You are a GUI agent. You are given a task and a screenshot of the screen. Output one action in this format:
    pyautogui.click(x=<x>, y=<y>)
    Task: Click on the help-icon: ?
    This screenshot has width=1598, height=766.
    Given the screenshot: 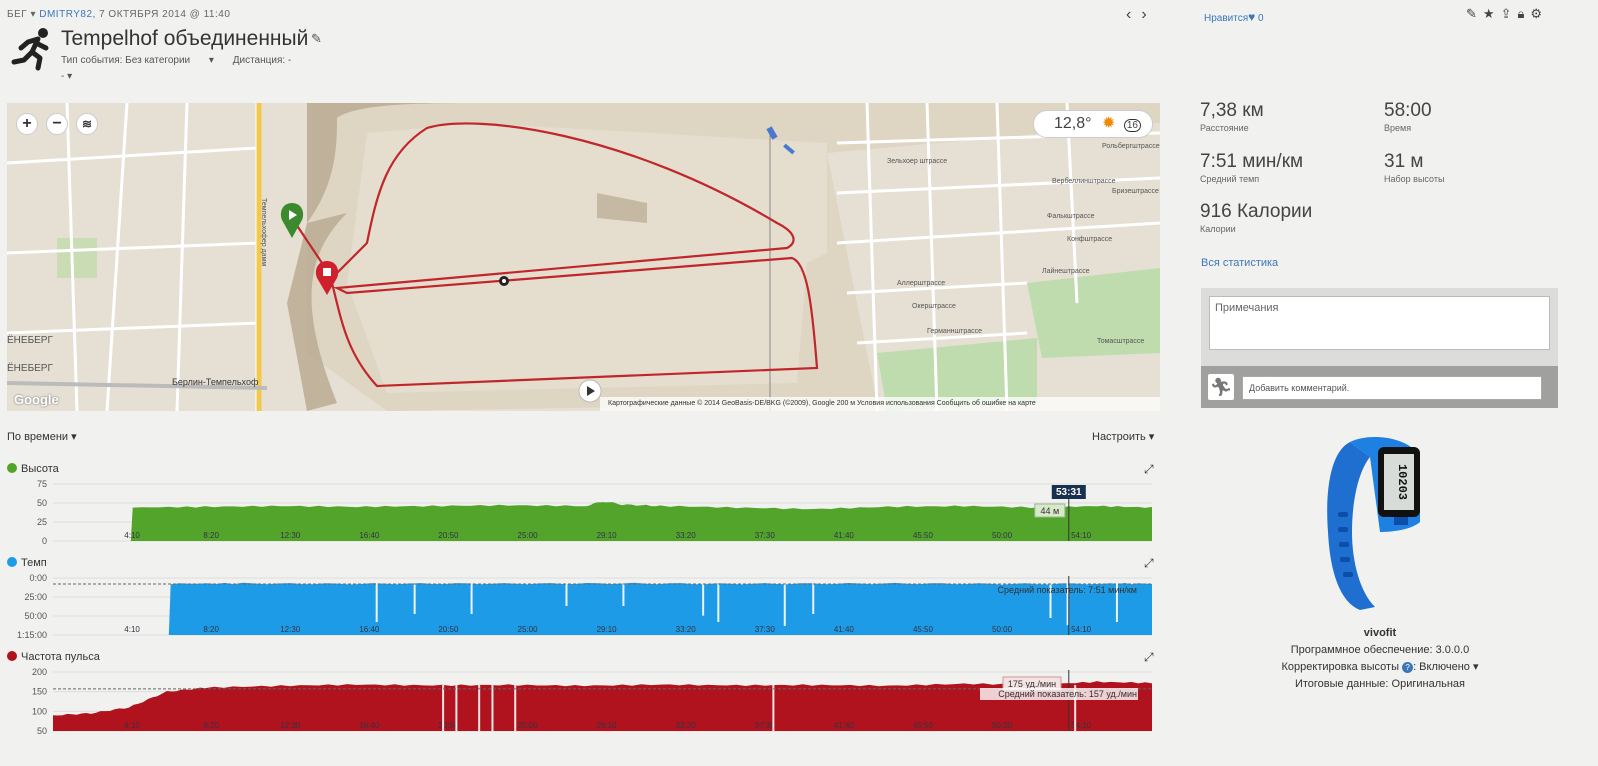 What is the action you would take?
    pyautogui.click(x=1408, y=667)
    